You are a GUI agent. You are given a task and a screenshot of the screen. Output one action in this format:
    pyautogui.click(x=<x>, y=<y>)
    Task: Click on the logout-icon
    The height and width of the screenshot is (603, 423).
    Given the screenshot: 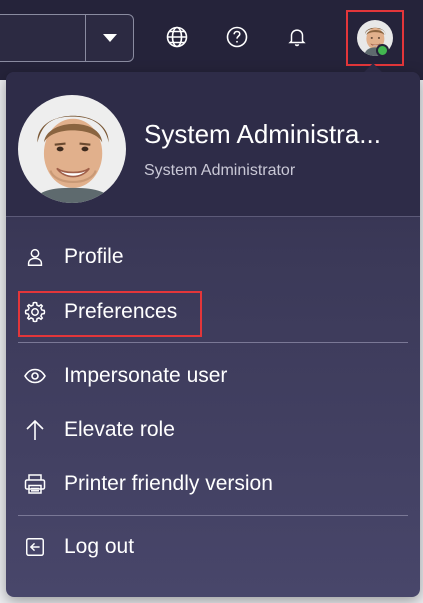 What is the action you would take?
    pyautogui.click(x=35, y=547)
    